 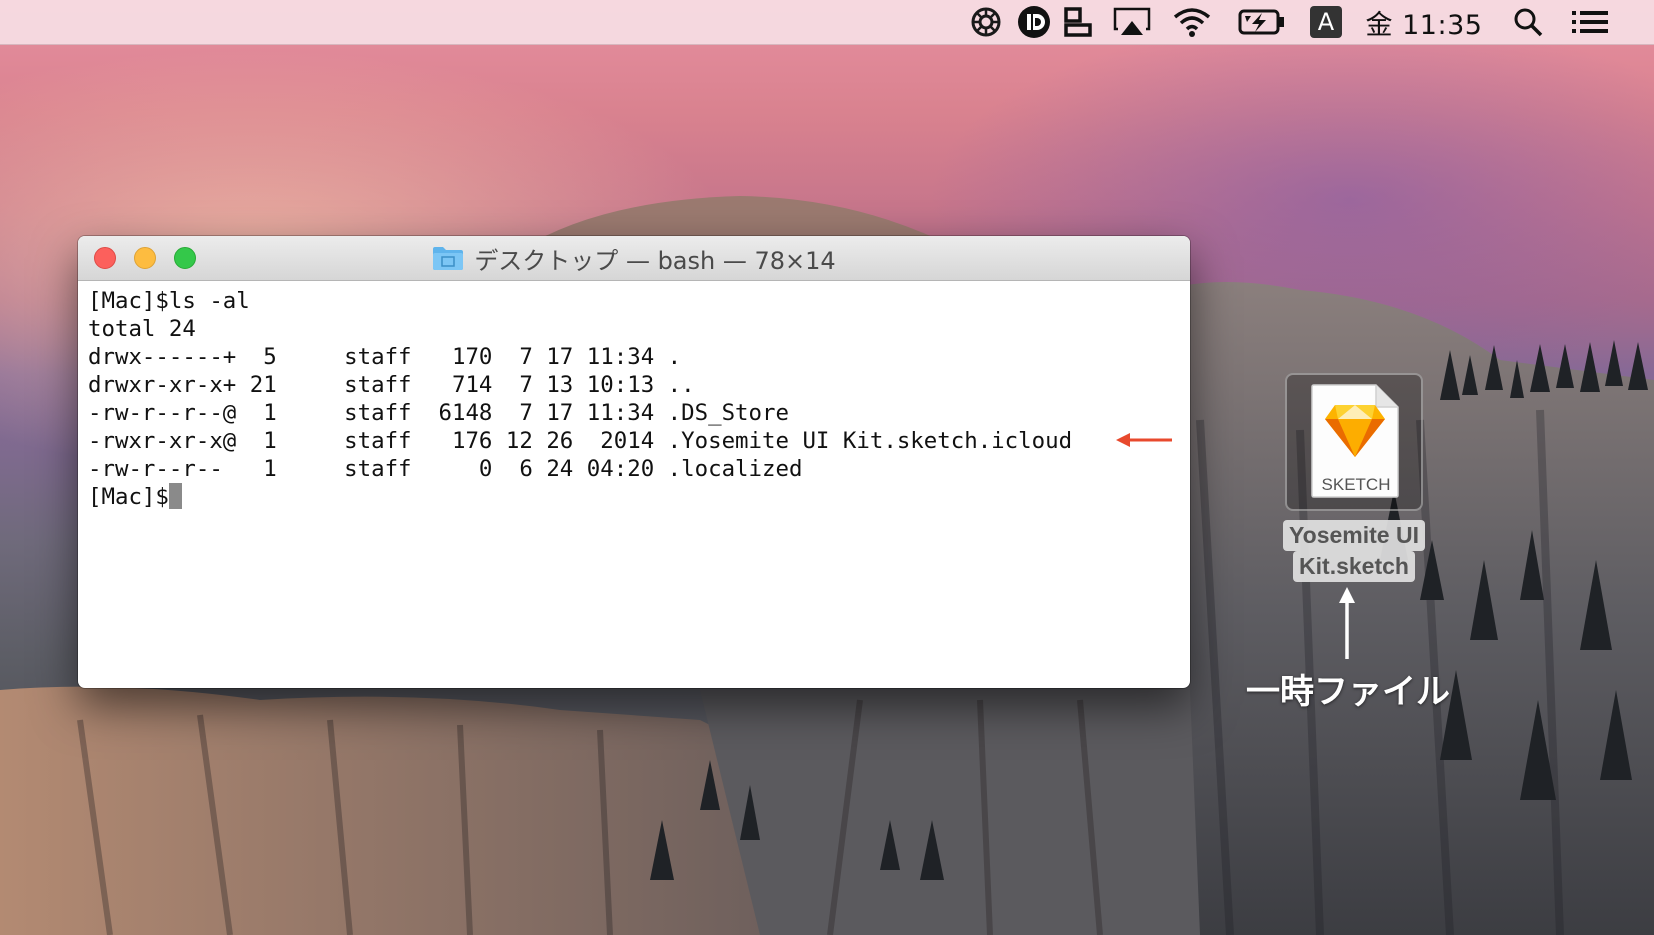 I want to click on terminal-line: drwx------+ 5 staff 170 7 17 11:34 ., so click(x=385, y=357).